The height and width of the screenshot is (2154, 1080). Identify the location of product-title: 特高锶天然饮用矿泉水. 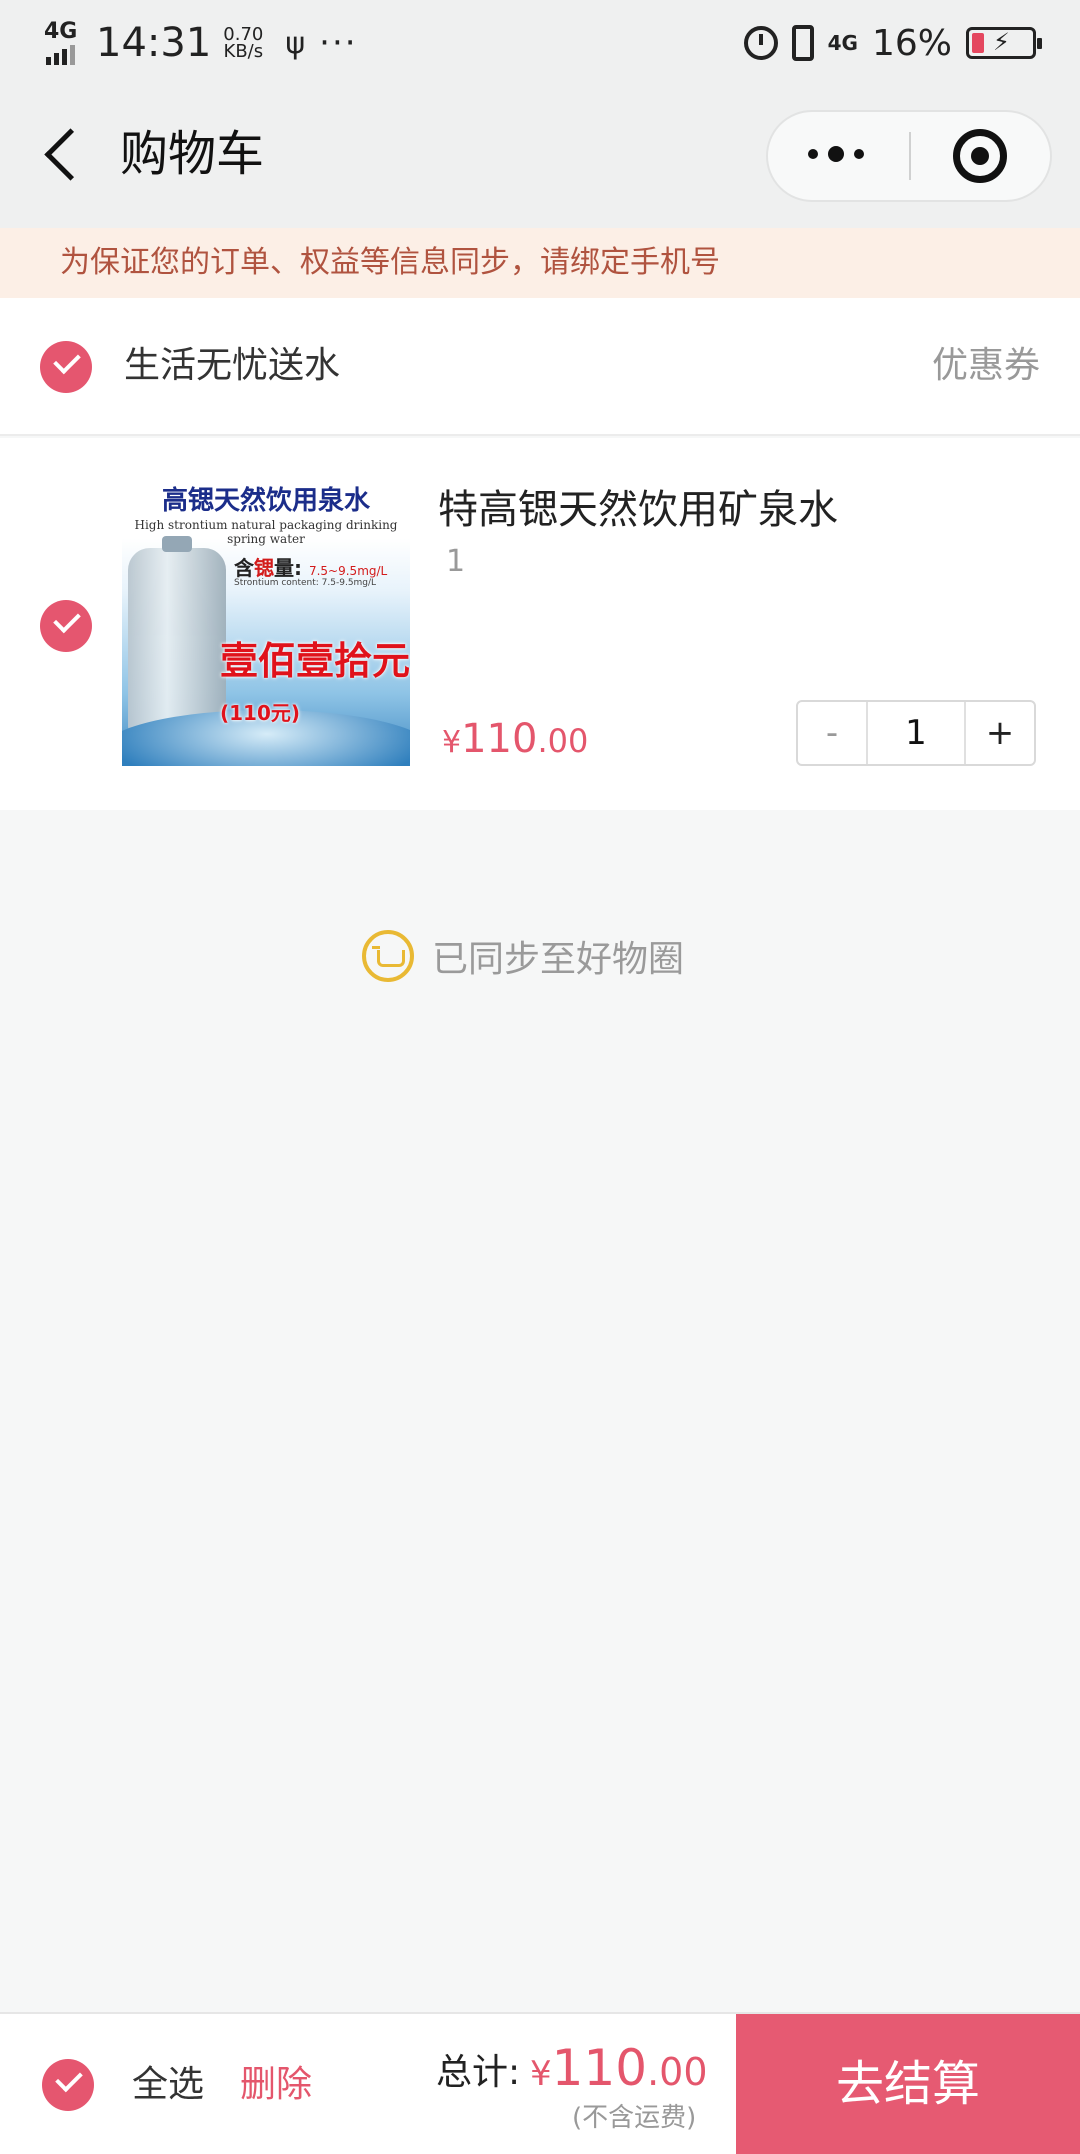
(638, 510).